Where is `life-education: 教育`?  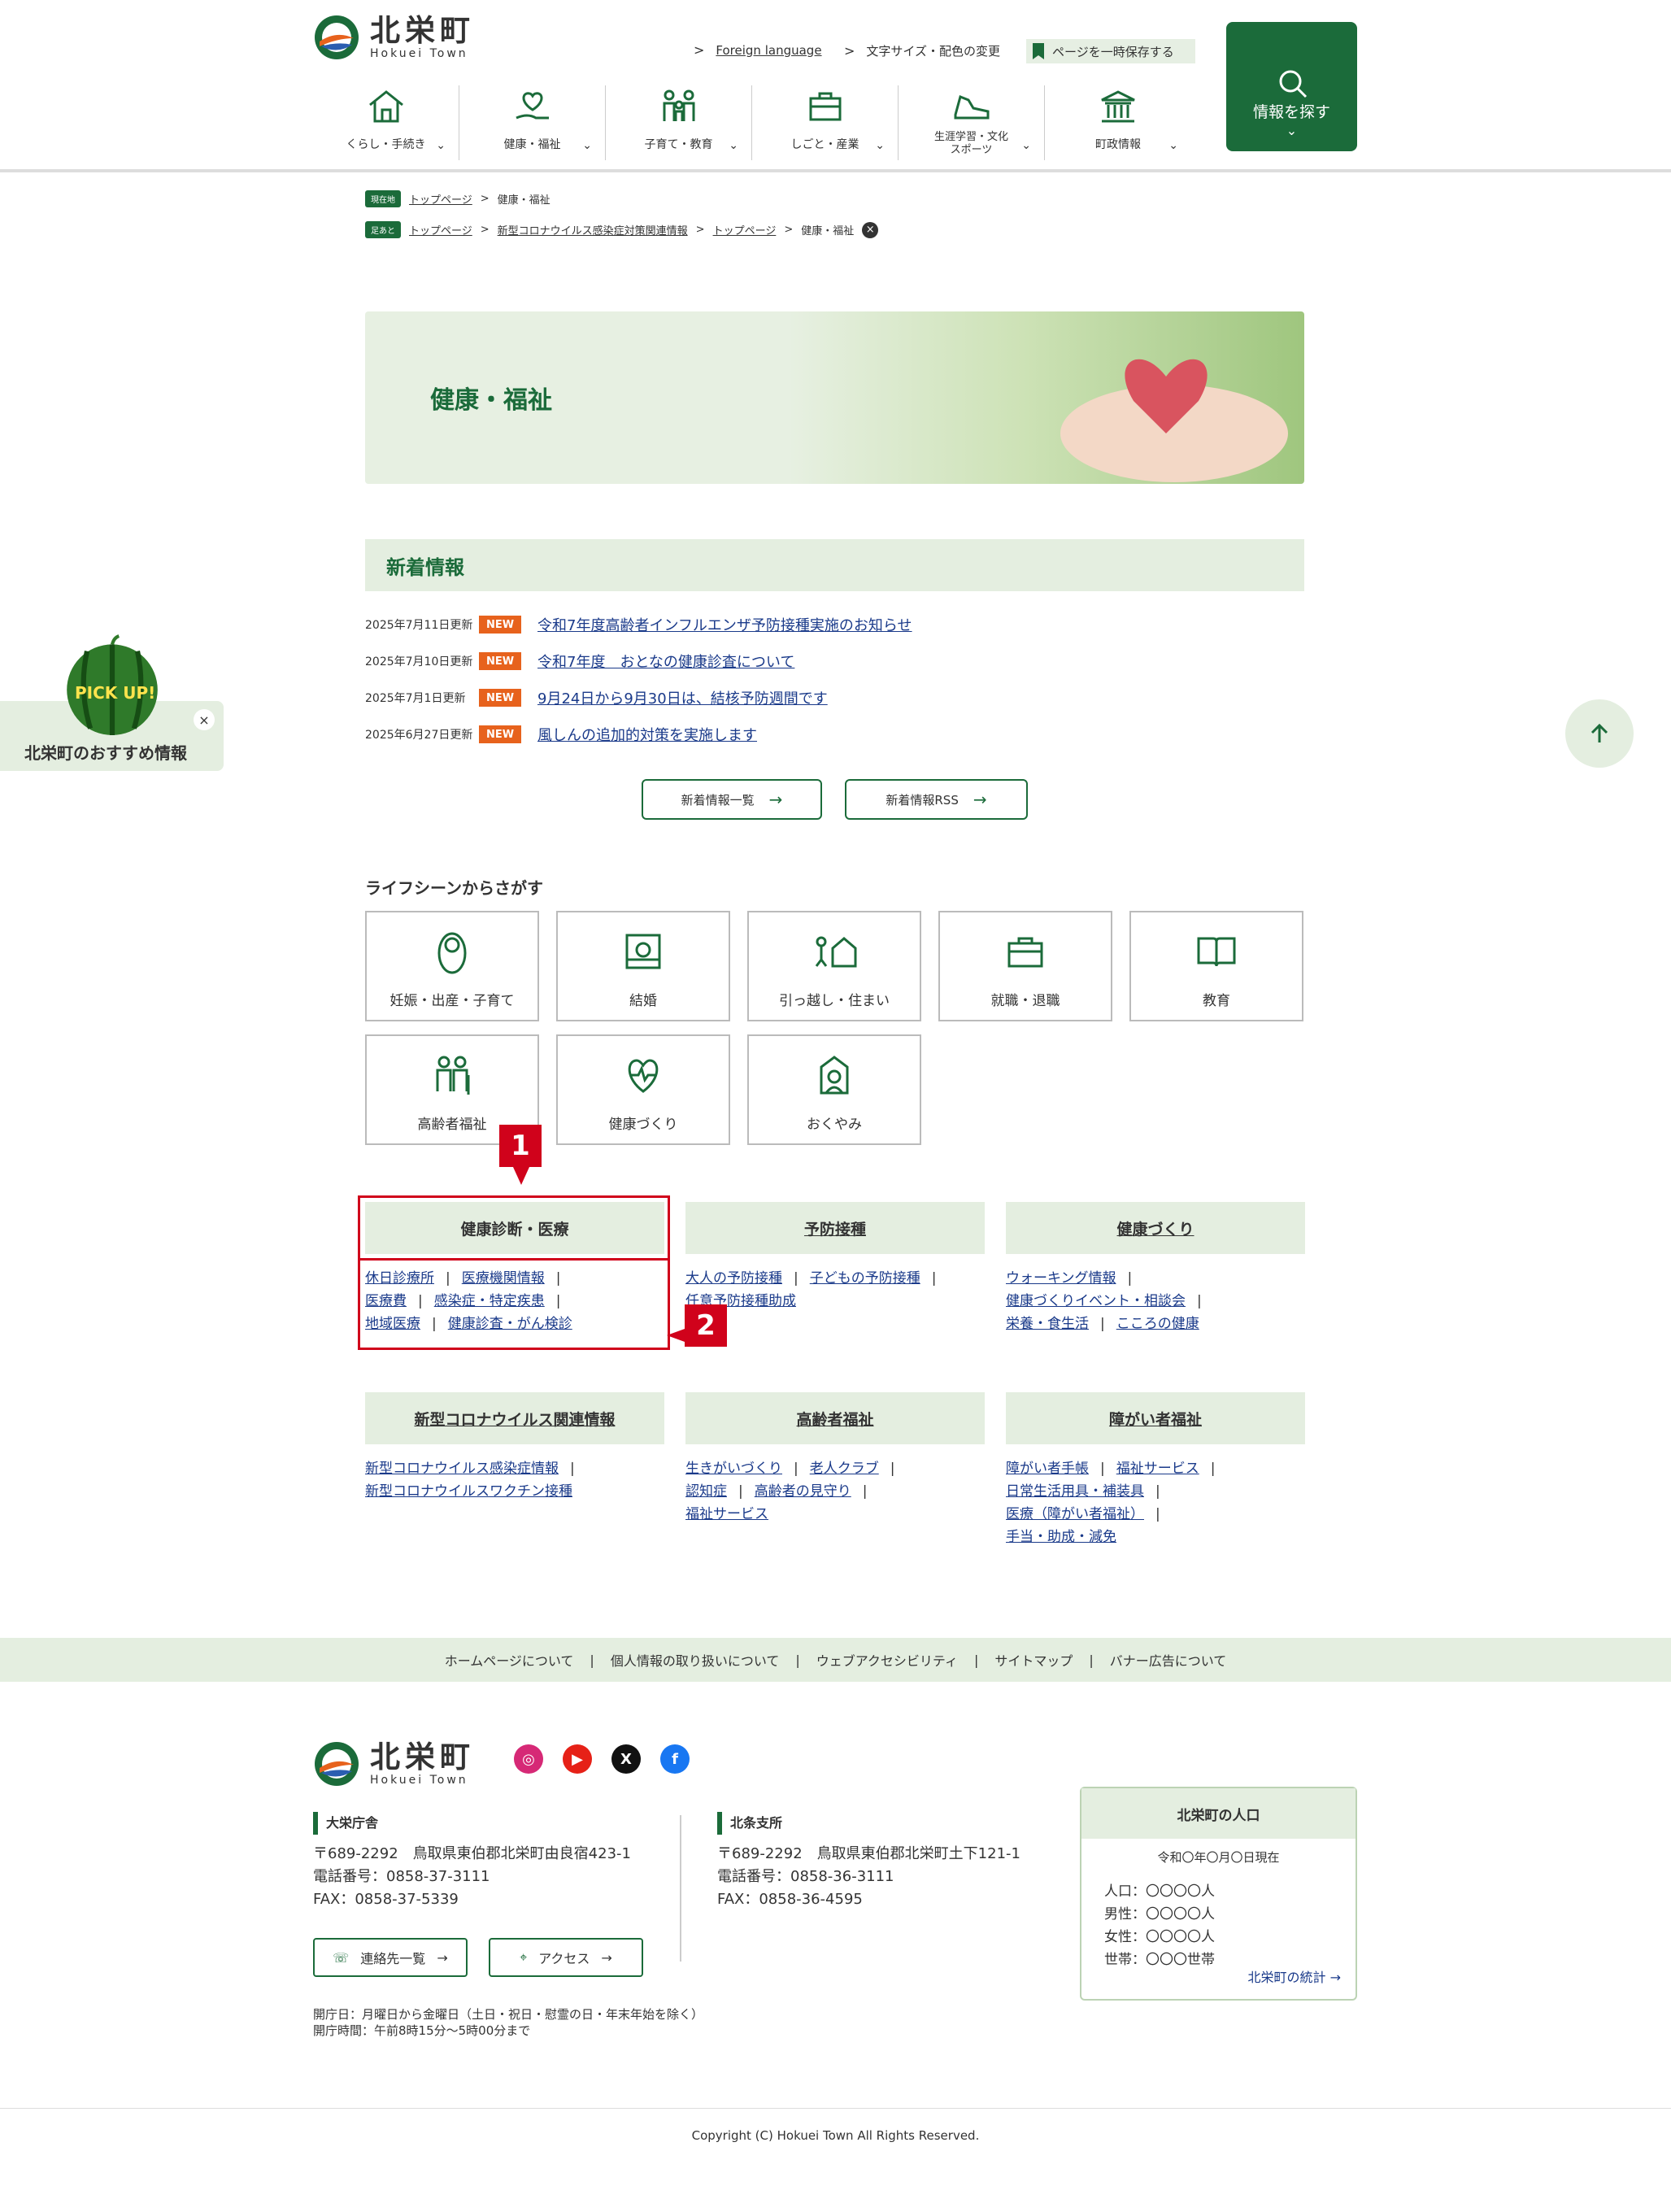 life-education: 教育 is located at coordinates (1216, 966).